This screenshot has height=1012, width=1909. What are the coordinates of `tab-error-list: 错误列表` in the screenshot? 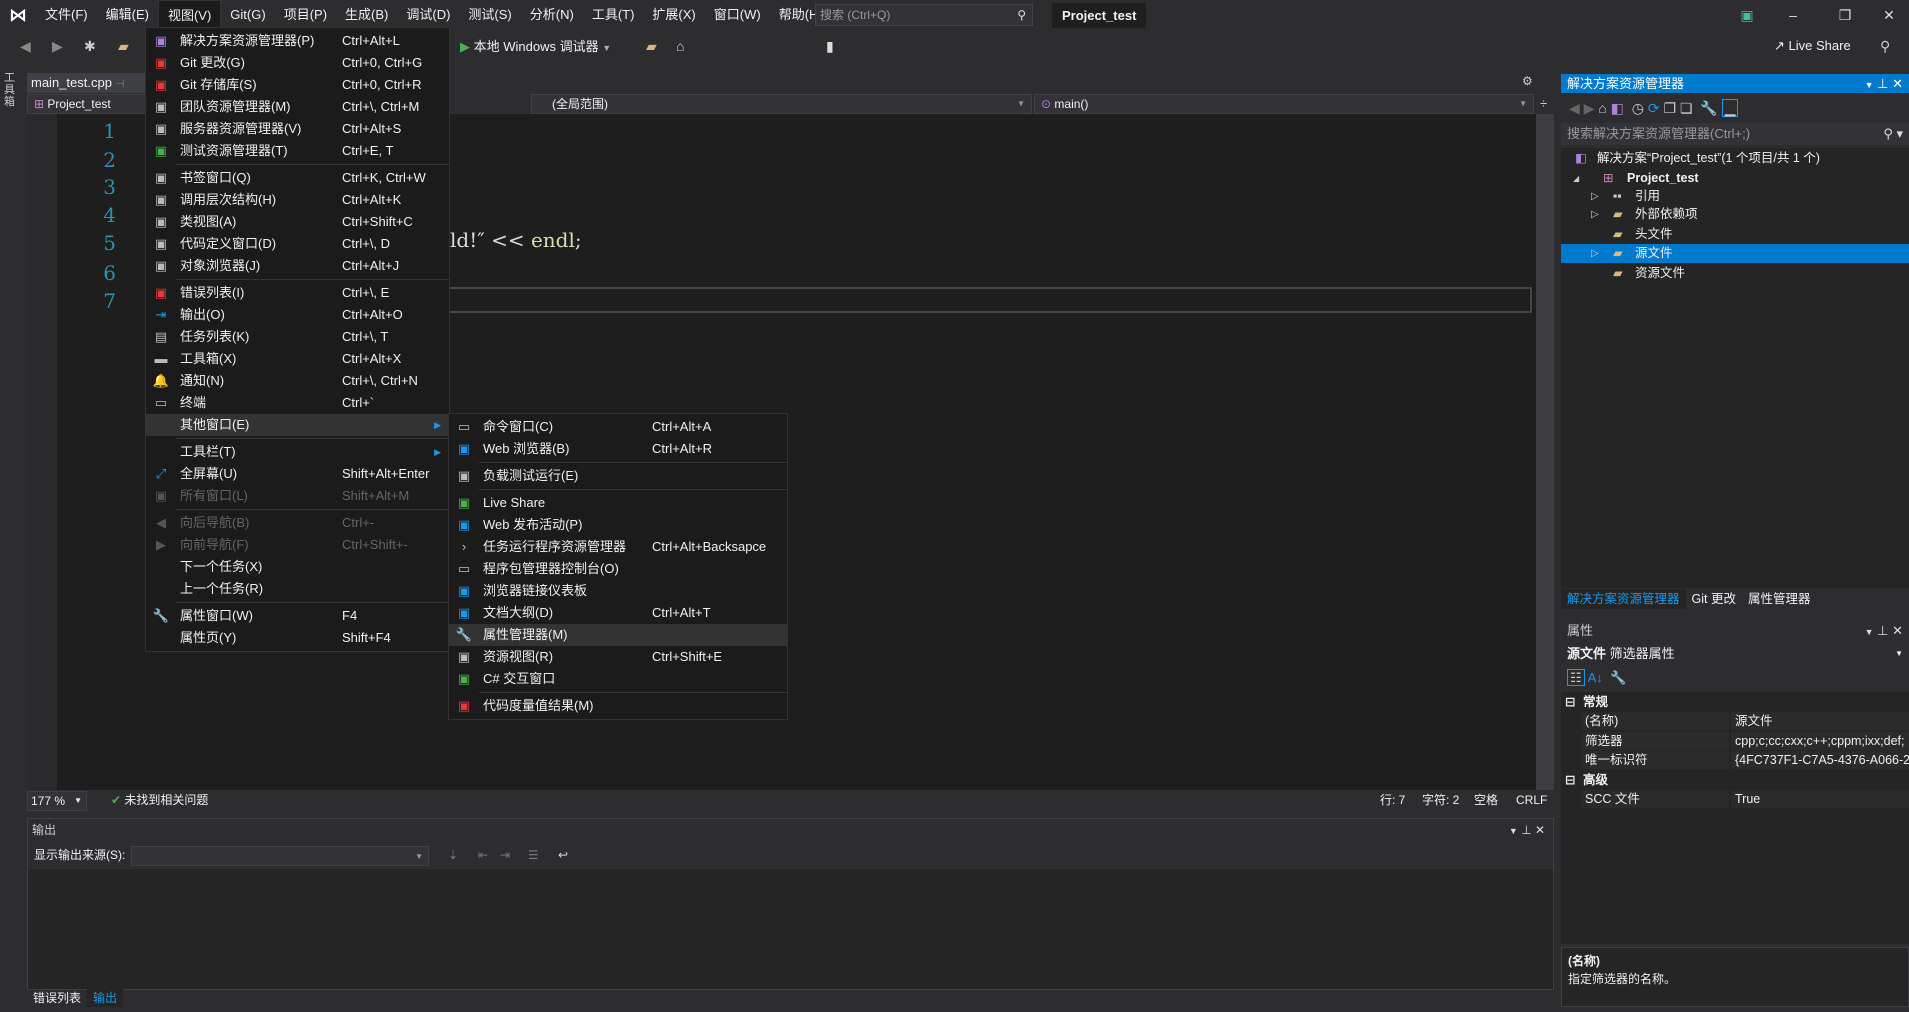 It's located at (57, 998).